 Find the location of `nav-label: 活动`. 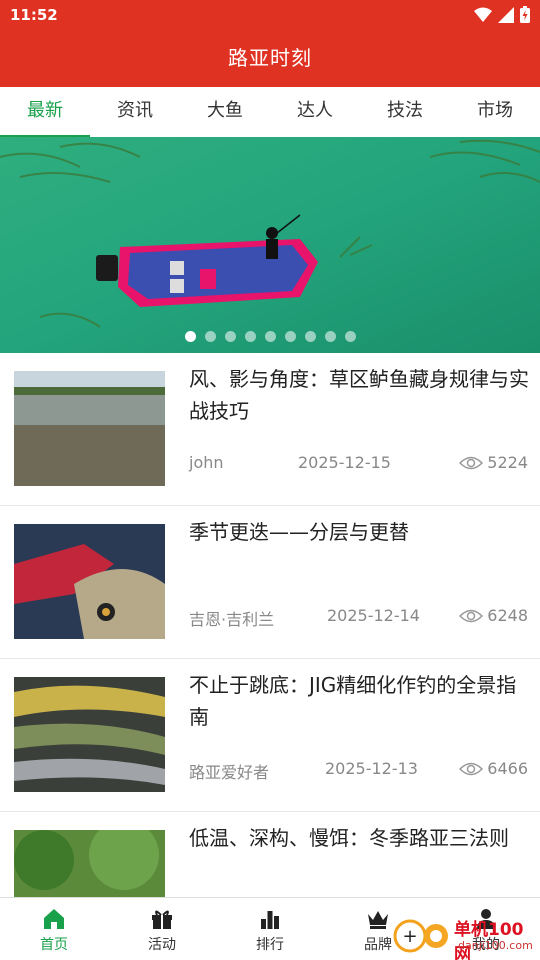

nav-label: 活动 is located at coordinates (162, 945).